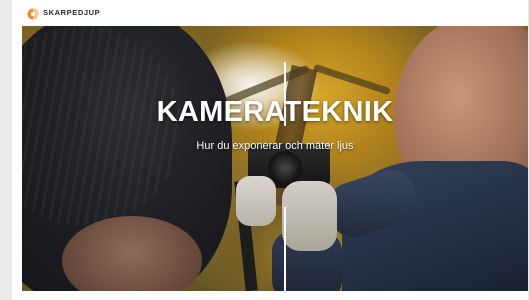  I want to click on brand-name: SKARPEDJUP, so click(71, 12).